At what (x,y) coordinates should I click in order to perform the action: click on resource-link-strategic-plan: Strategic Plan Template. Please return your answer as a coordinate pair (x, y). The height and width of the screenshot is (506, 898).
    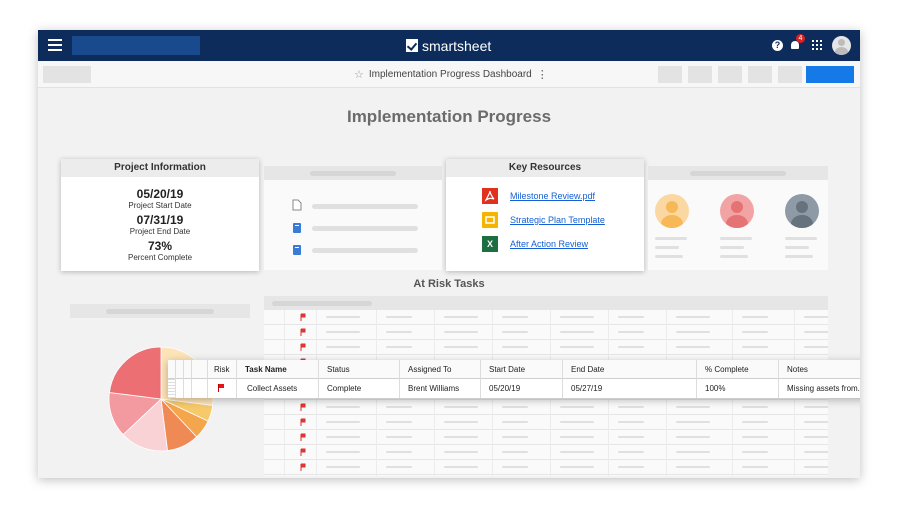
    Looking at the image, I should click on (557, 220).